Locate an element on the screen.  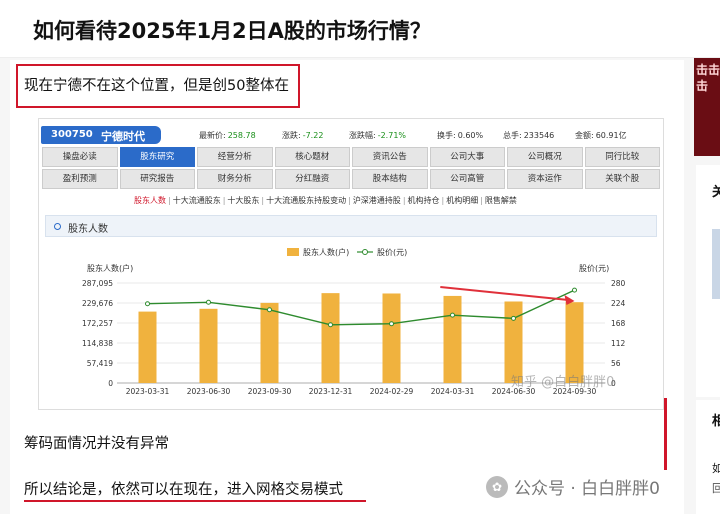
nav-tab: 资讯公告 is located at coordinates (390, 157).